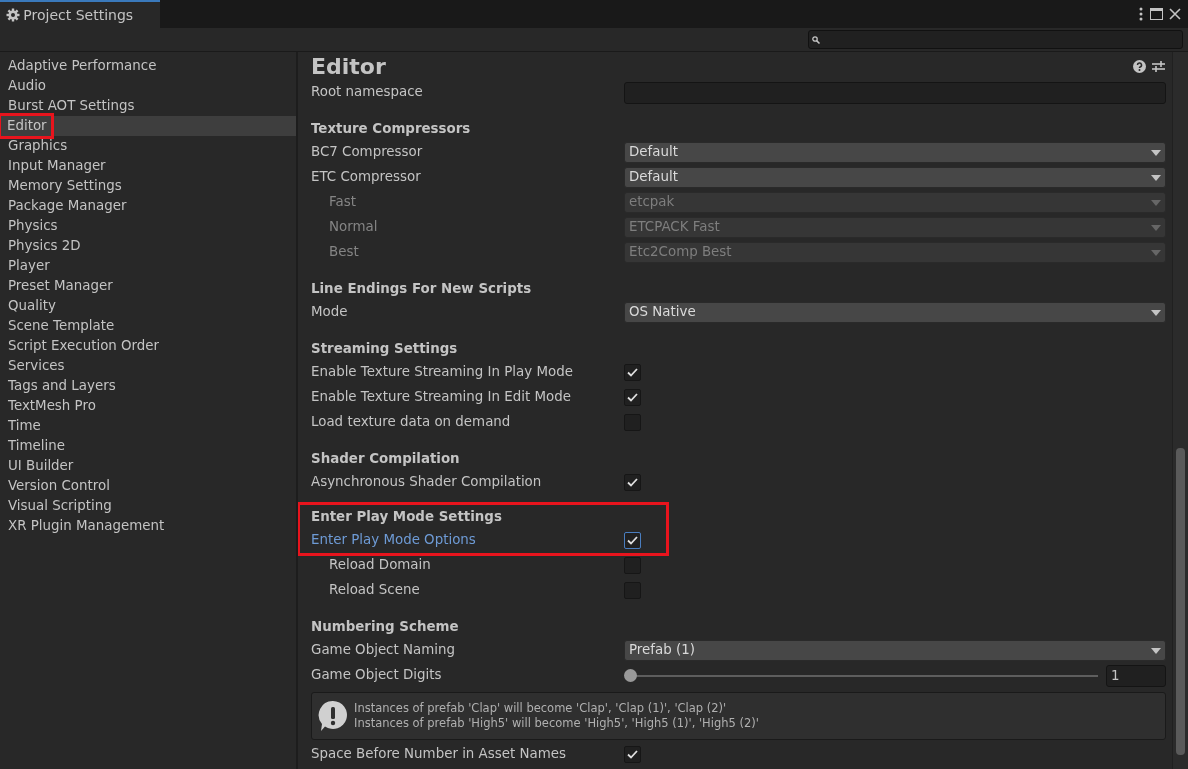  What do you see at coordinates (1159, 66) in the screenshot?
I see `sliders-icon` at bounding box center [1159, 66].